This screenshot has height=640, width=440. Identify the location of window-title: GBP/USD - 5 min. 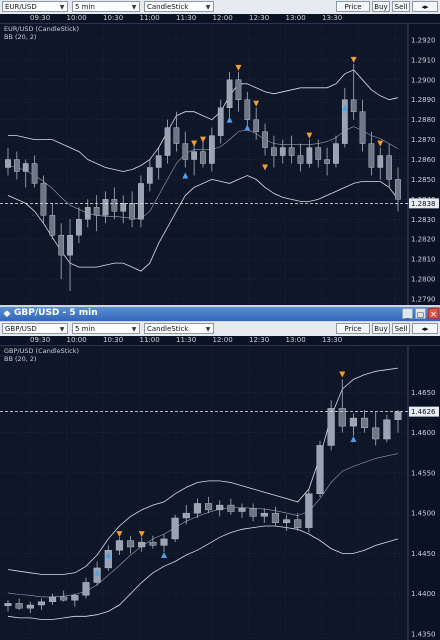
(56, 313).